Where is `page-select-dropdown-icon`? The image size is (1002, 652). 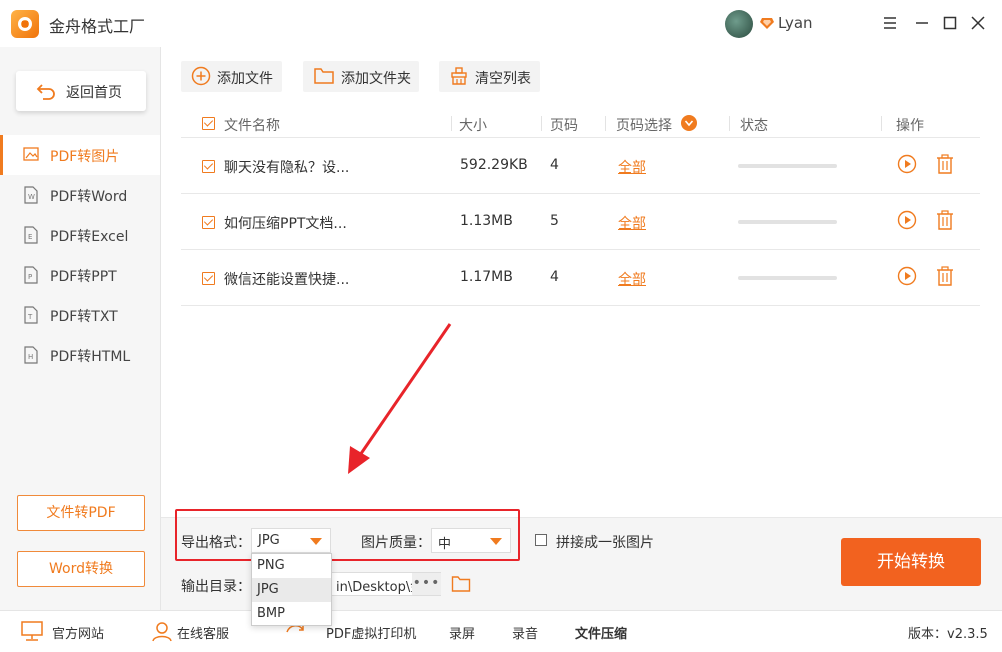
page-select-dropdown-icon is located at coordinates (689, 123).